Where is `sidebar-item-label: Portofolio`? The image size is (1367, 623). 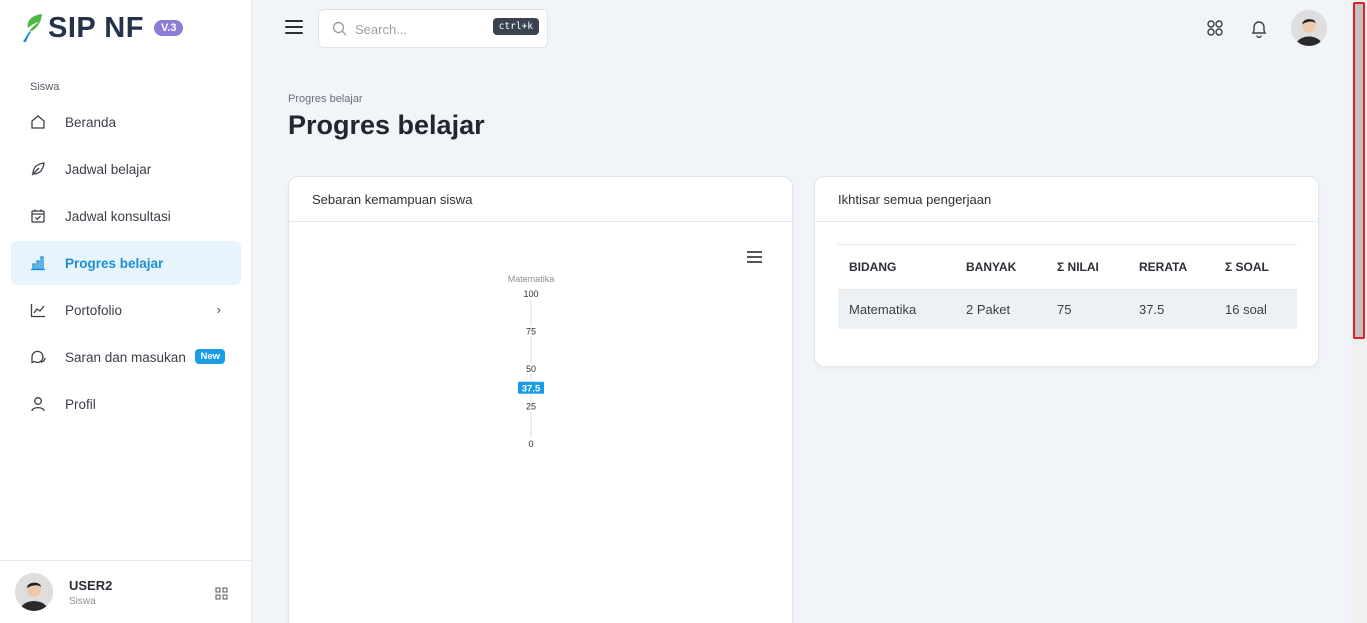 sidebar-item-label: Portofolio is located at coordinates (94, 310).